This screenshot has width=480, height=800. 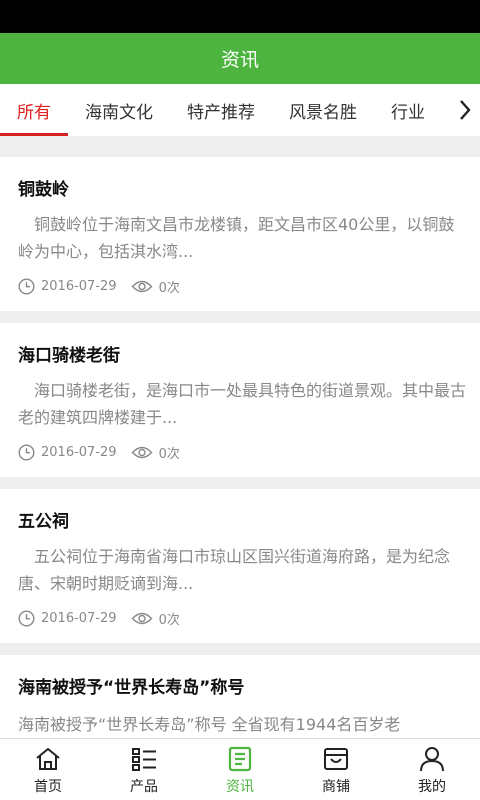 I want to click on app-header: 资讯, so click(x=240, y=58).